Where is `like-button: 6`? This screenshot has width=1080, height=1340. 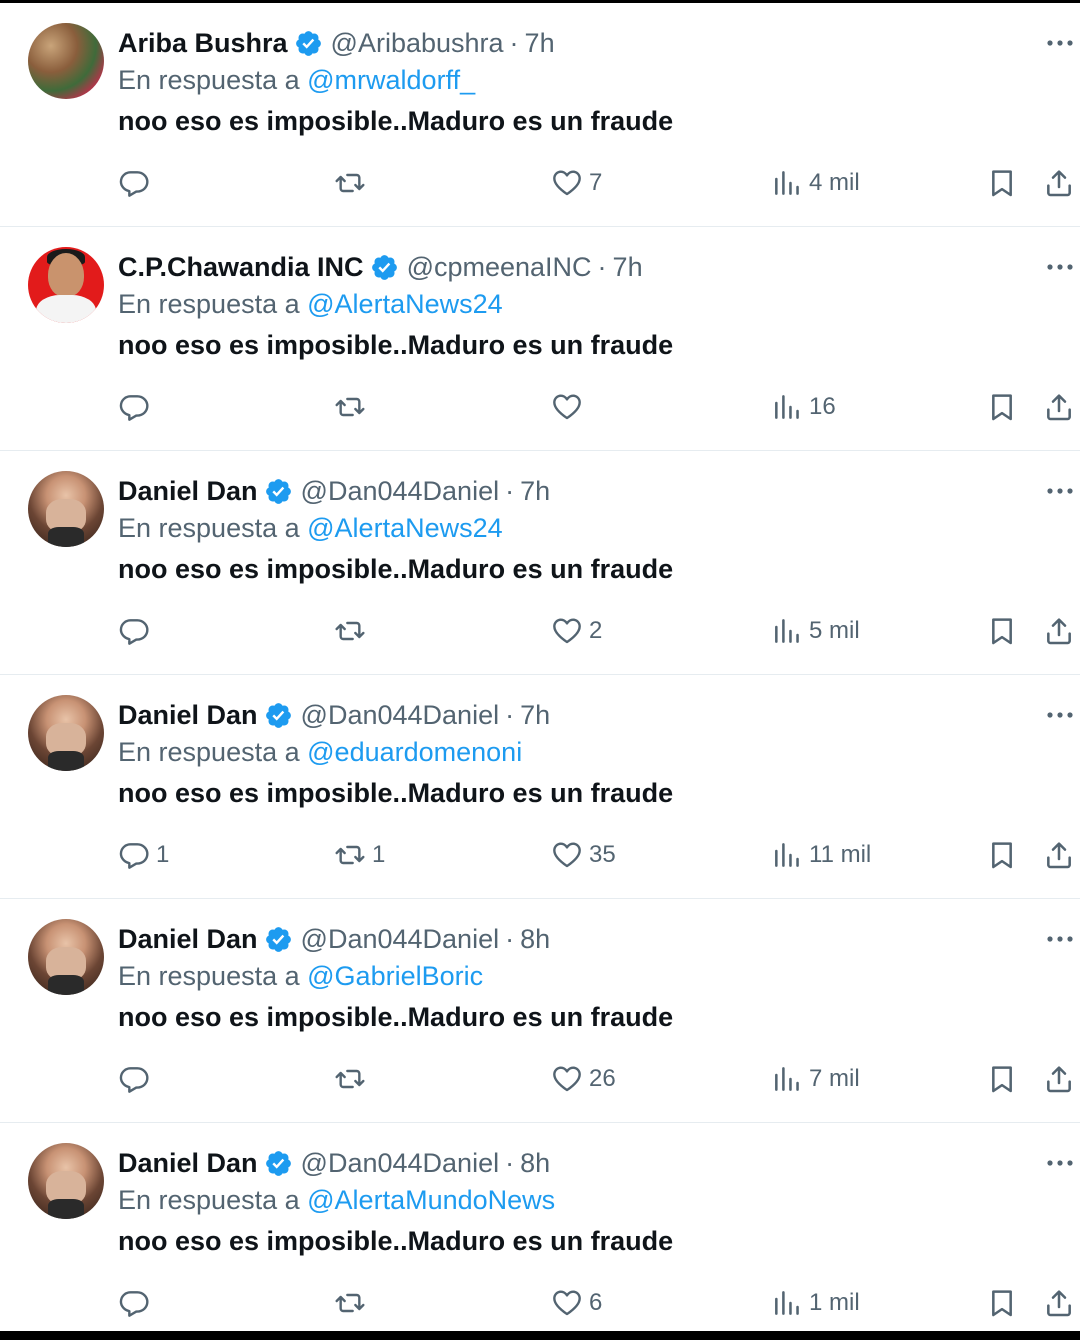
like-button: 6 is located at coordinates (576, 1303).